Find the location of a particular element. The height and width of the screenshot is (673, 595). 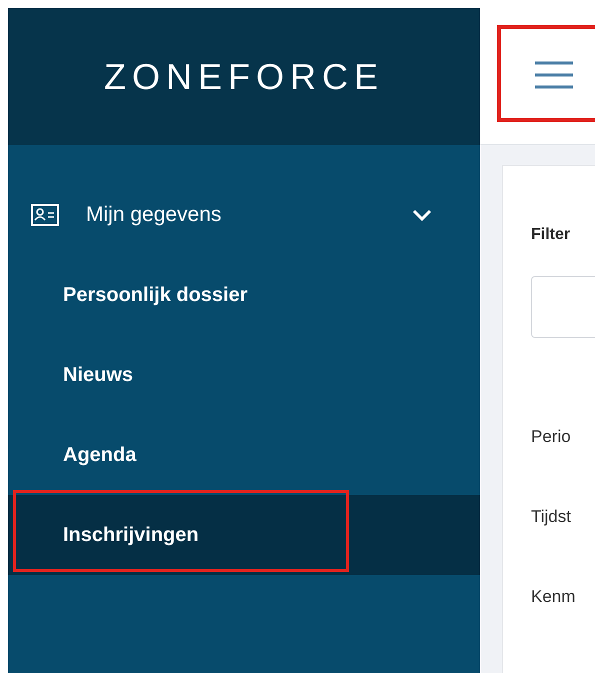

id-card-icon is located at coordinates (45, 215).